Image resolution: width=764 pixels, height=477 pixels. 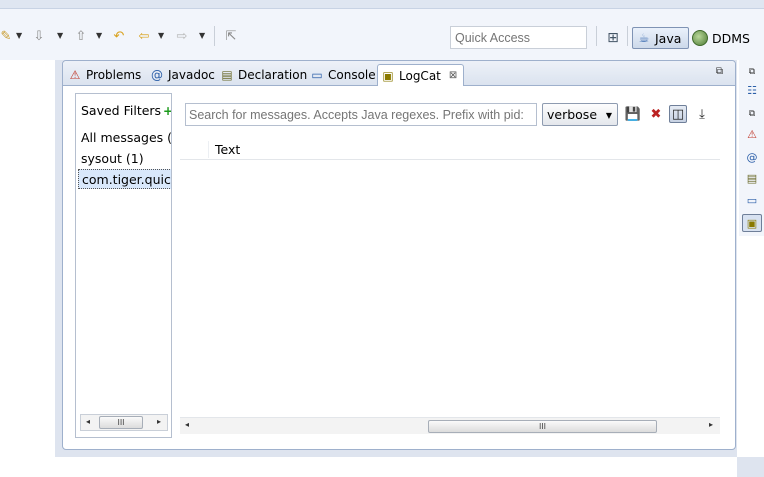 I want to click on filter-label: All messages (, so click(x=126, y=137).